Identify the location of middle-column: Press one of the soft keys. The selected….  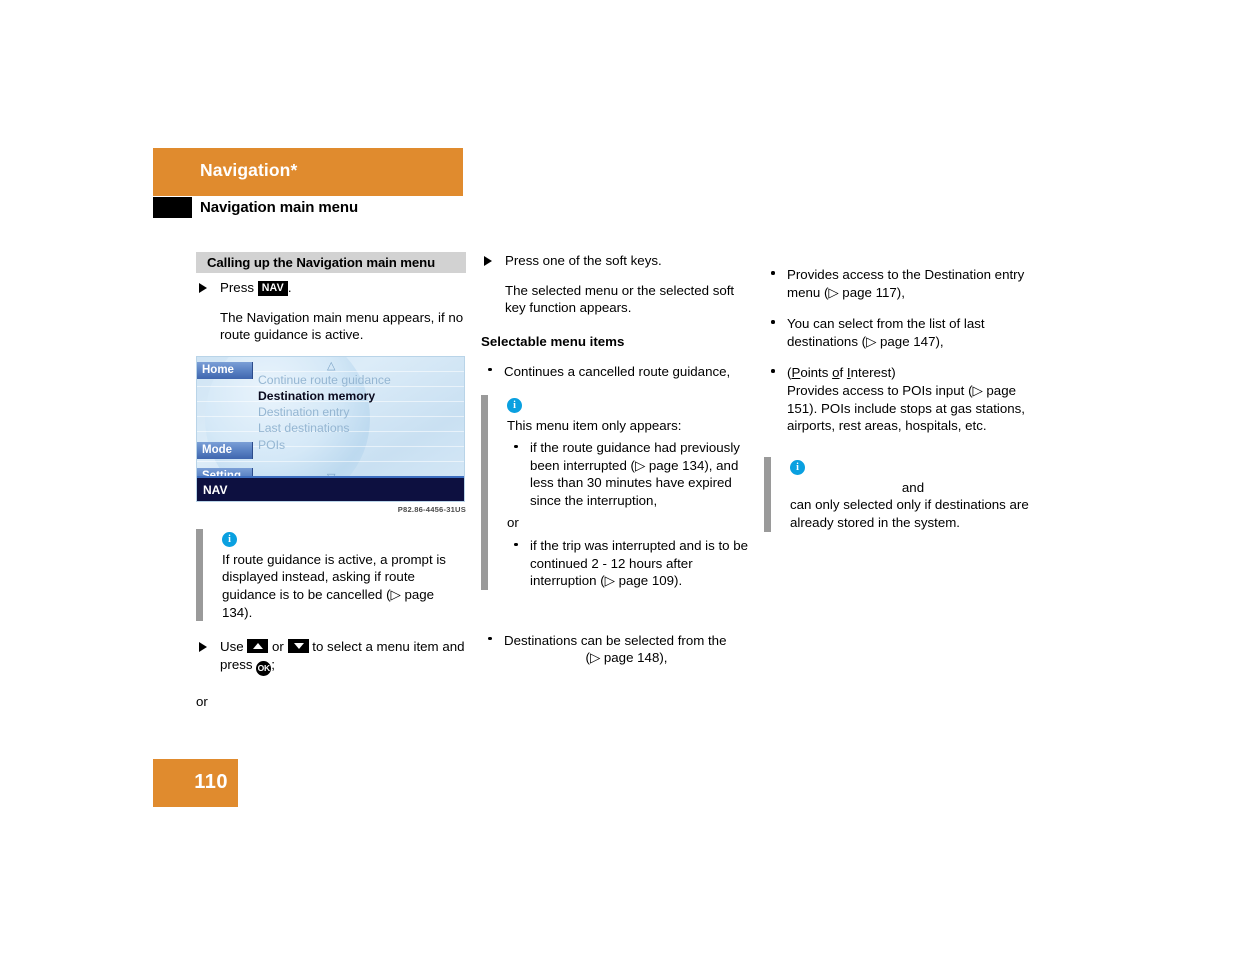
(615, 460).